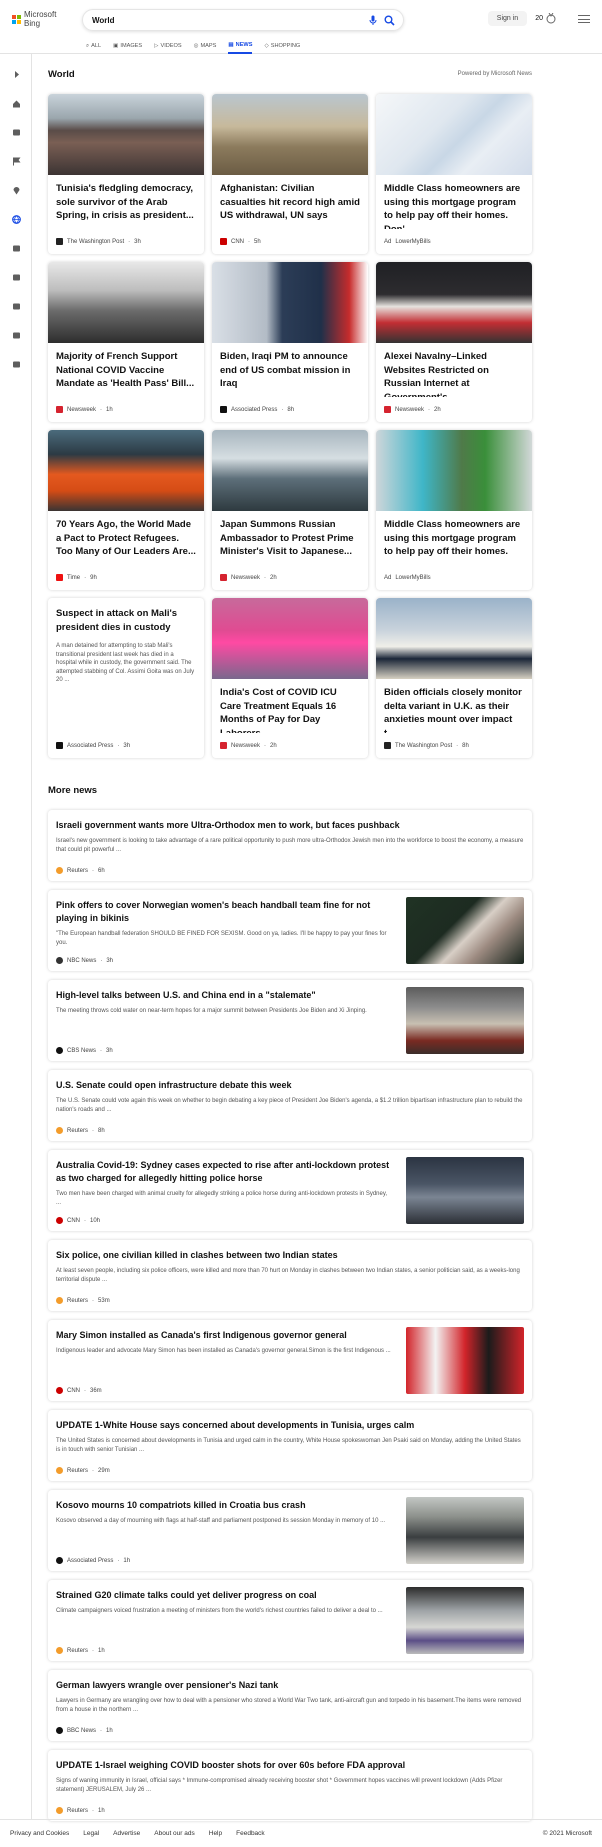 The height and width of the screenshot is (1847, 602). I want to click on footer-link-feedback: Feedback, so click(250, 1833).